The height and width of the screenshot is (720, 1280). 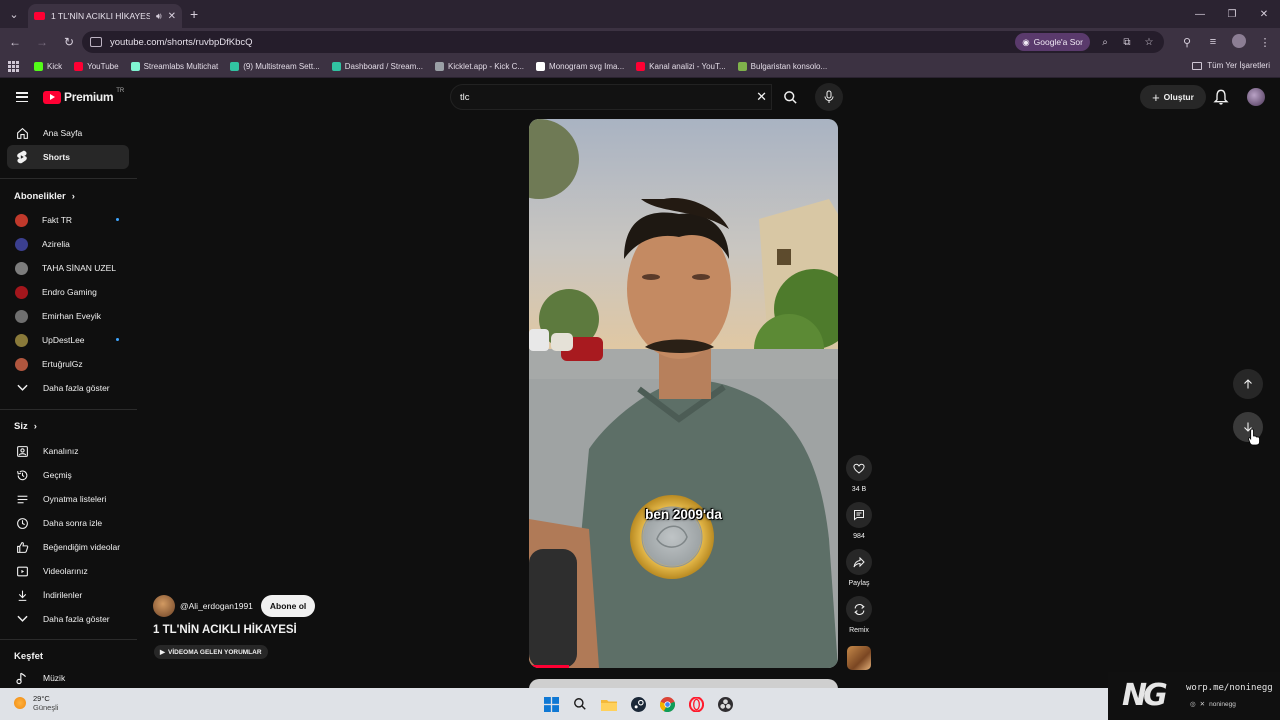 What do you see at coordinates (68, 475) in the screenshot?
I see `sidebar-item-history: Geçmiş` at bounding box center [68, 475].